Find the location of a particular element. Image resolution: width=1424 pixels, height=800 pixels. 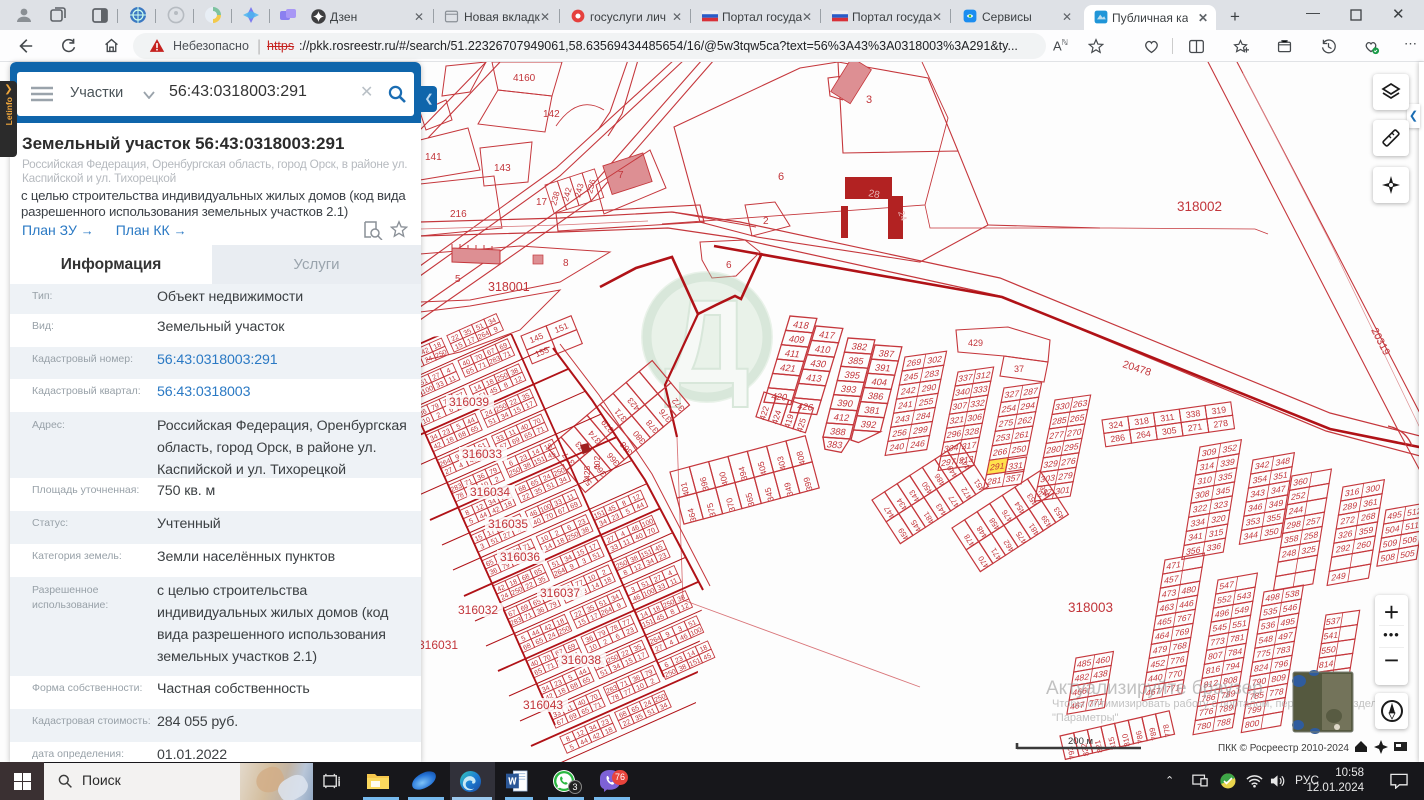

svg-text: 393 is located at coordinates (849, 389).